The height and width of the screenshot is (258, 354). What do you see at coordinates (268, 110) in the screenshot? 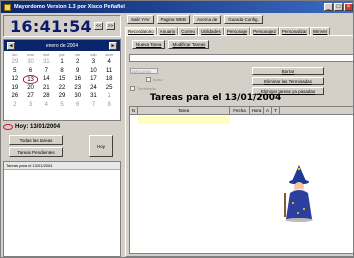
I see `table-header-4: A` at bounding box center [268, 110].